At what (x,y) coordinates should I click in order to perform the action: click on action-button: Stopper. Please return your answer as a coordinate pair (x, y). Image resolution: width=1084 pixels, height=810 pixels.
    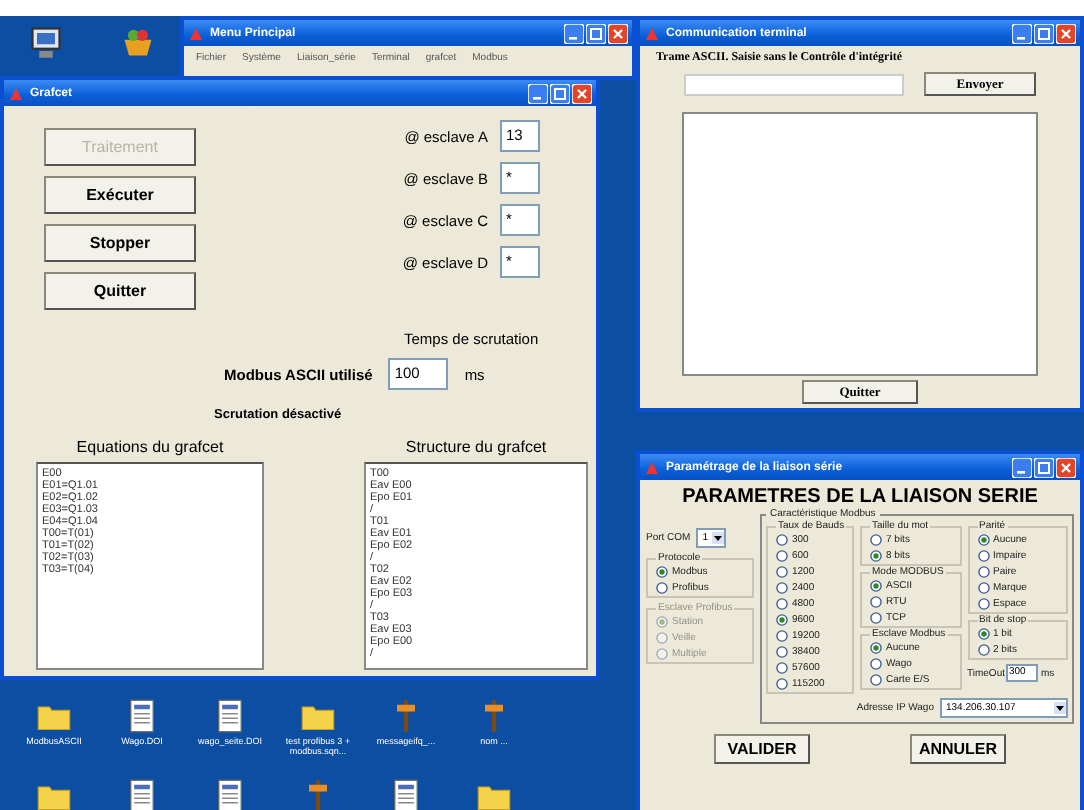
    Looking at the image, I should click on (120, 243).